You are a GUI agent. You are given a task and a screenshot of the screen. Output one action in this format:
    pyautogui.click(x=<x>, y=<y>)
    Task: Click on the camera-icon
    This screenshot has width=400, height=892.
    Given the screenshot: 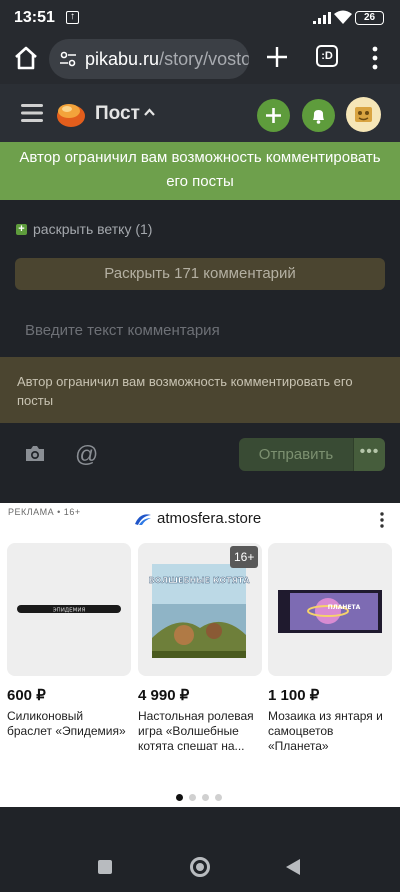 What is the action you would take?
    pyautogui.click(x=35, y=454)
    